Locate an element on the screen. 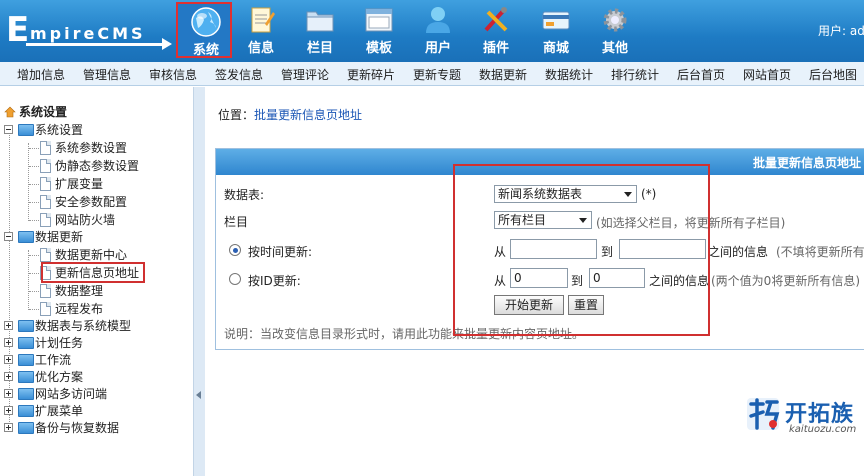 Image resolution: width=864 pixels, height=476 pixels. column-label: 栏目 is located at coordinates (236, 222).